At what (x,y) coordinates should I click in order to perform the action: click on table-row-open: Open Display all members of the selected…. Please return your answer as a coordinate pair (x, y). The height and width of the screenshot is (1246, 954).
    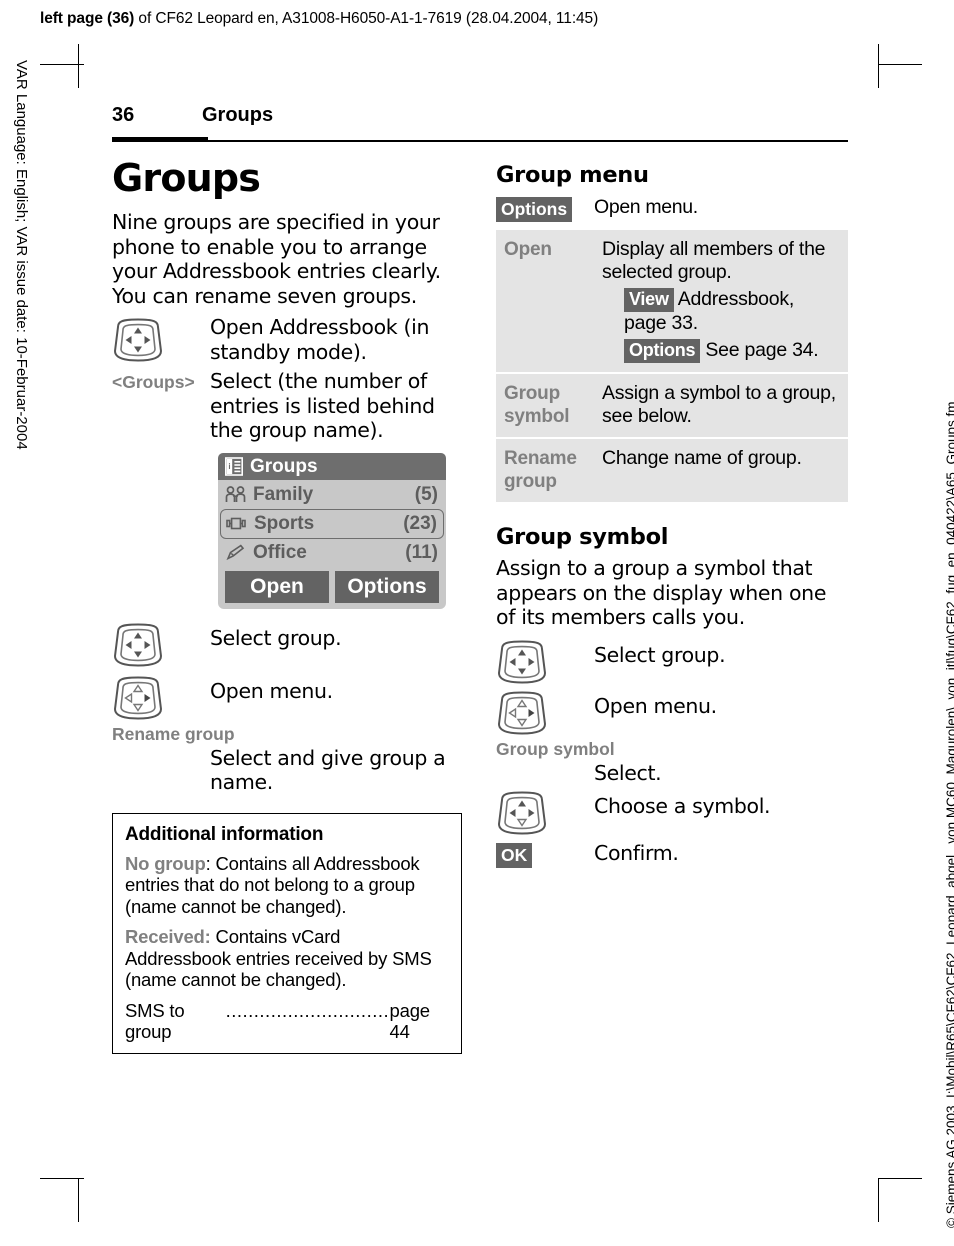
    Looking at the image, I should click on (672, 302).